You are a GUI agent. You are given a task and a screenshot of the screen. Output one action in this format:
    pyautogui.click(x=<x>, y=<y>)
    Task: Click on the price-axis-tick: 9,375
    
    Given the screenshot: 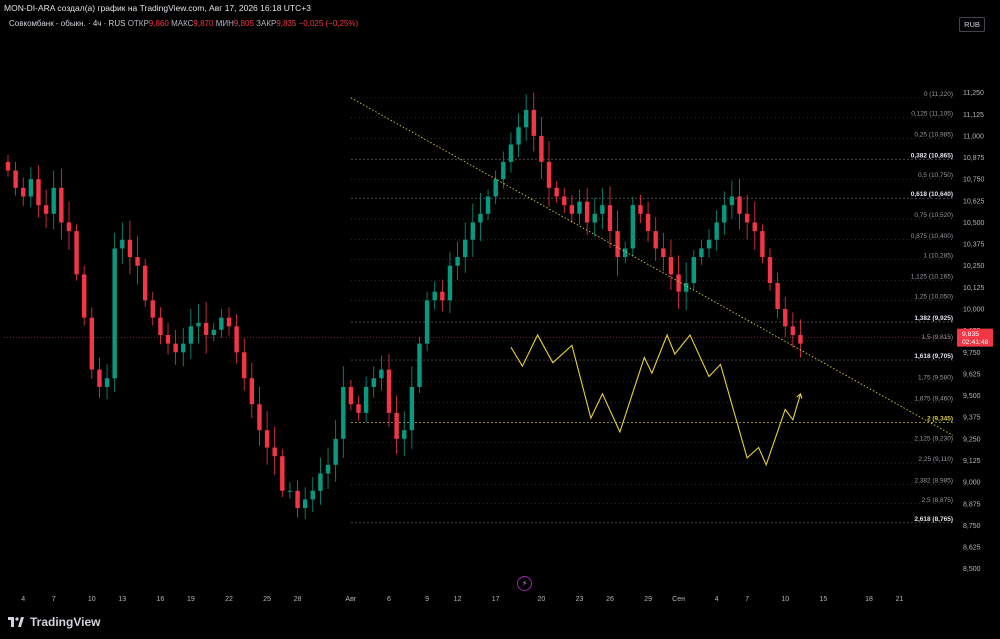 What is the action you would take?
    pyautogui.click(x=972, y=418)
    